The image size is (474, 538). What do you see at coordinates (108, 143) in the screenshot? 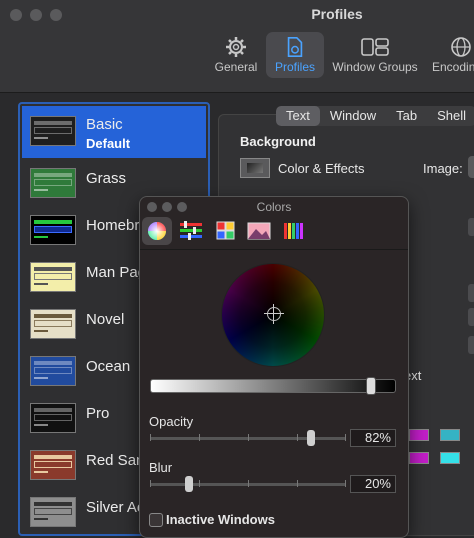
I see `default-label: Default` at bounding box center [108, 143].